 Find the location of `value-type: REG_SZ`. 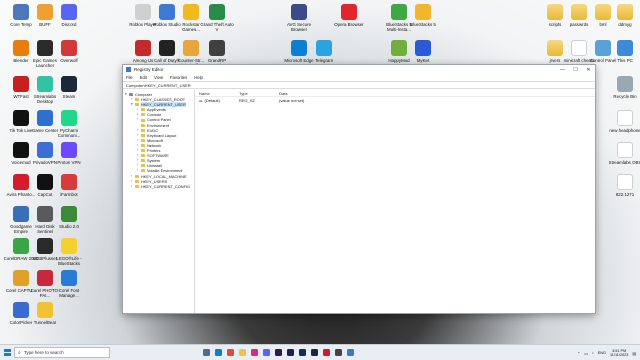

value-type: REG_SZ is located at coordinates (247, 100).